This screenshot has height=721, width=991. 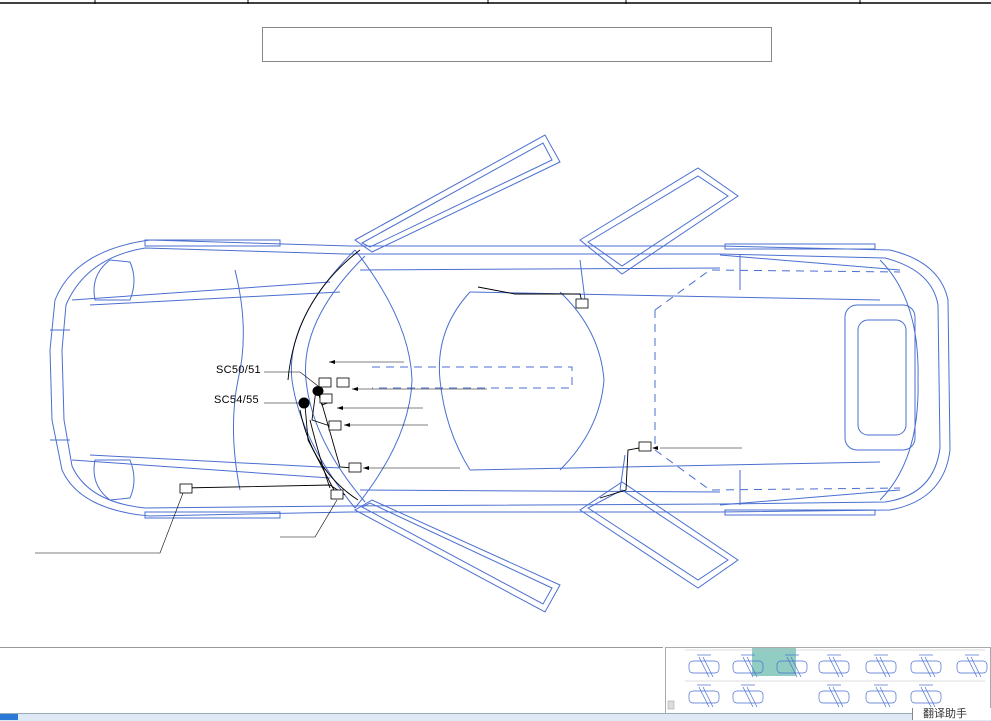 I want to click on thumbnail-grid, so click(x=828, y=680).